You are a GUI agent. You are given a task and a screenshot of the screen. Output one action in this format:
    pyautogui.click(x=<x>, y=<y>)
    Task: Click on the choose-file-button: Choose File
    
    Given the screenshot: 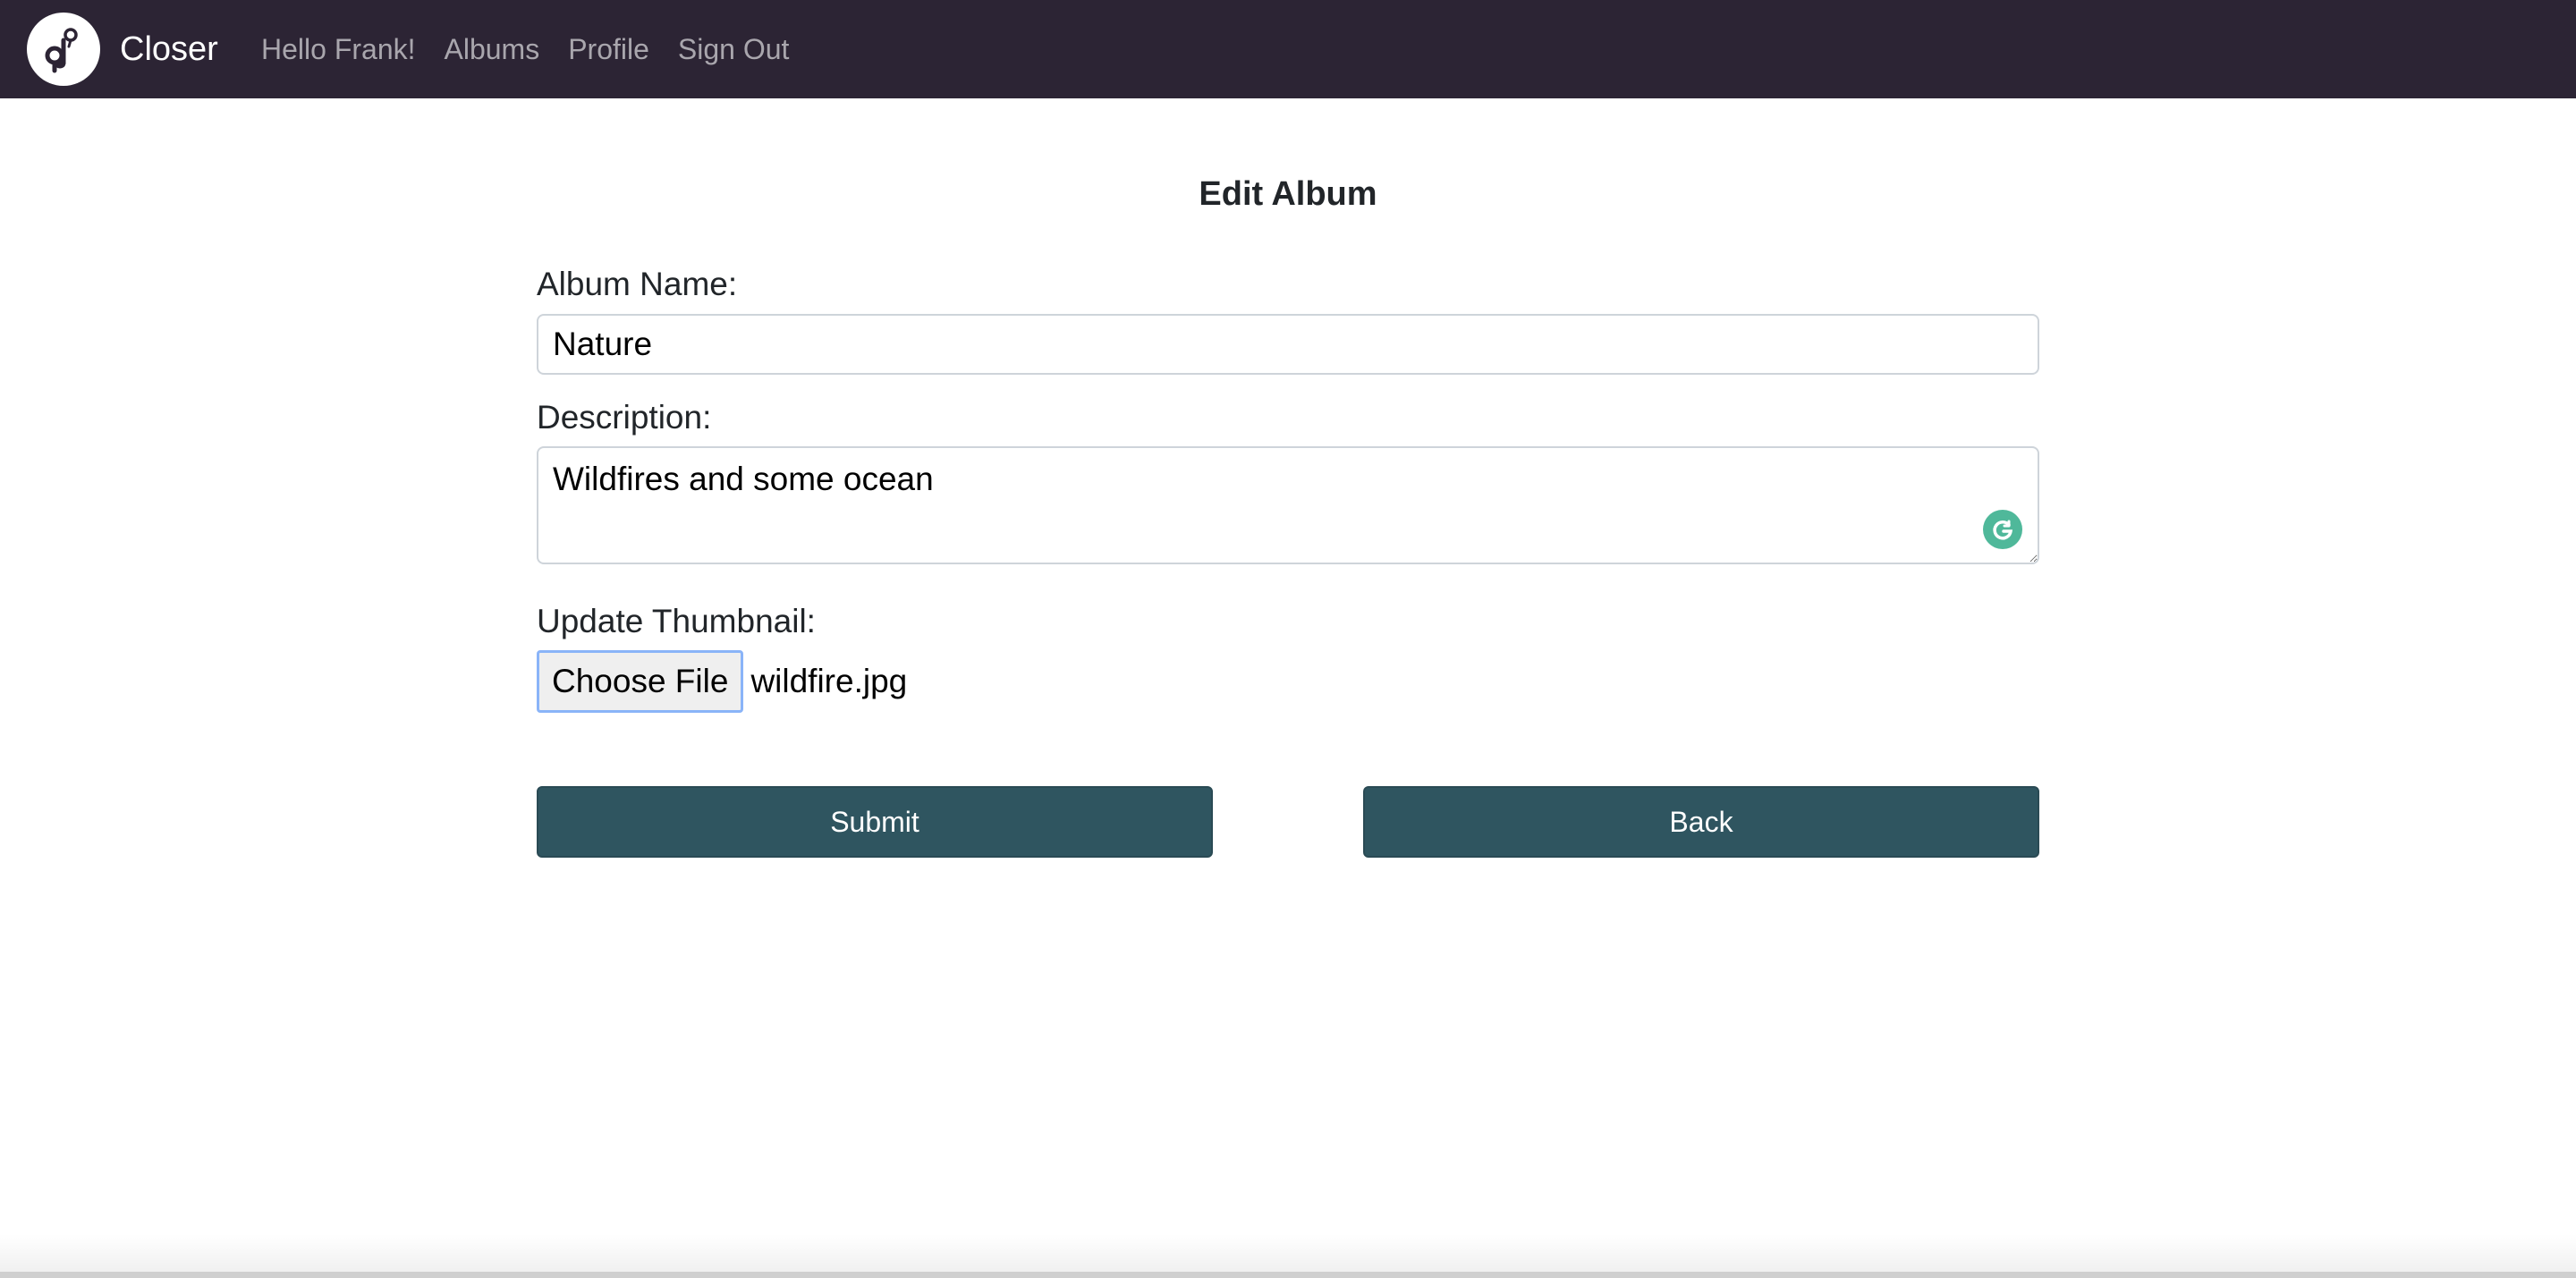 What is the action you would take?
    pyautogui.click(x=640, y=681)
    